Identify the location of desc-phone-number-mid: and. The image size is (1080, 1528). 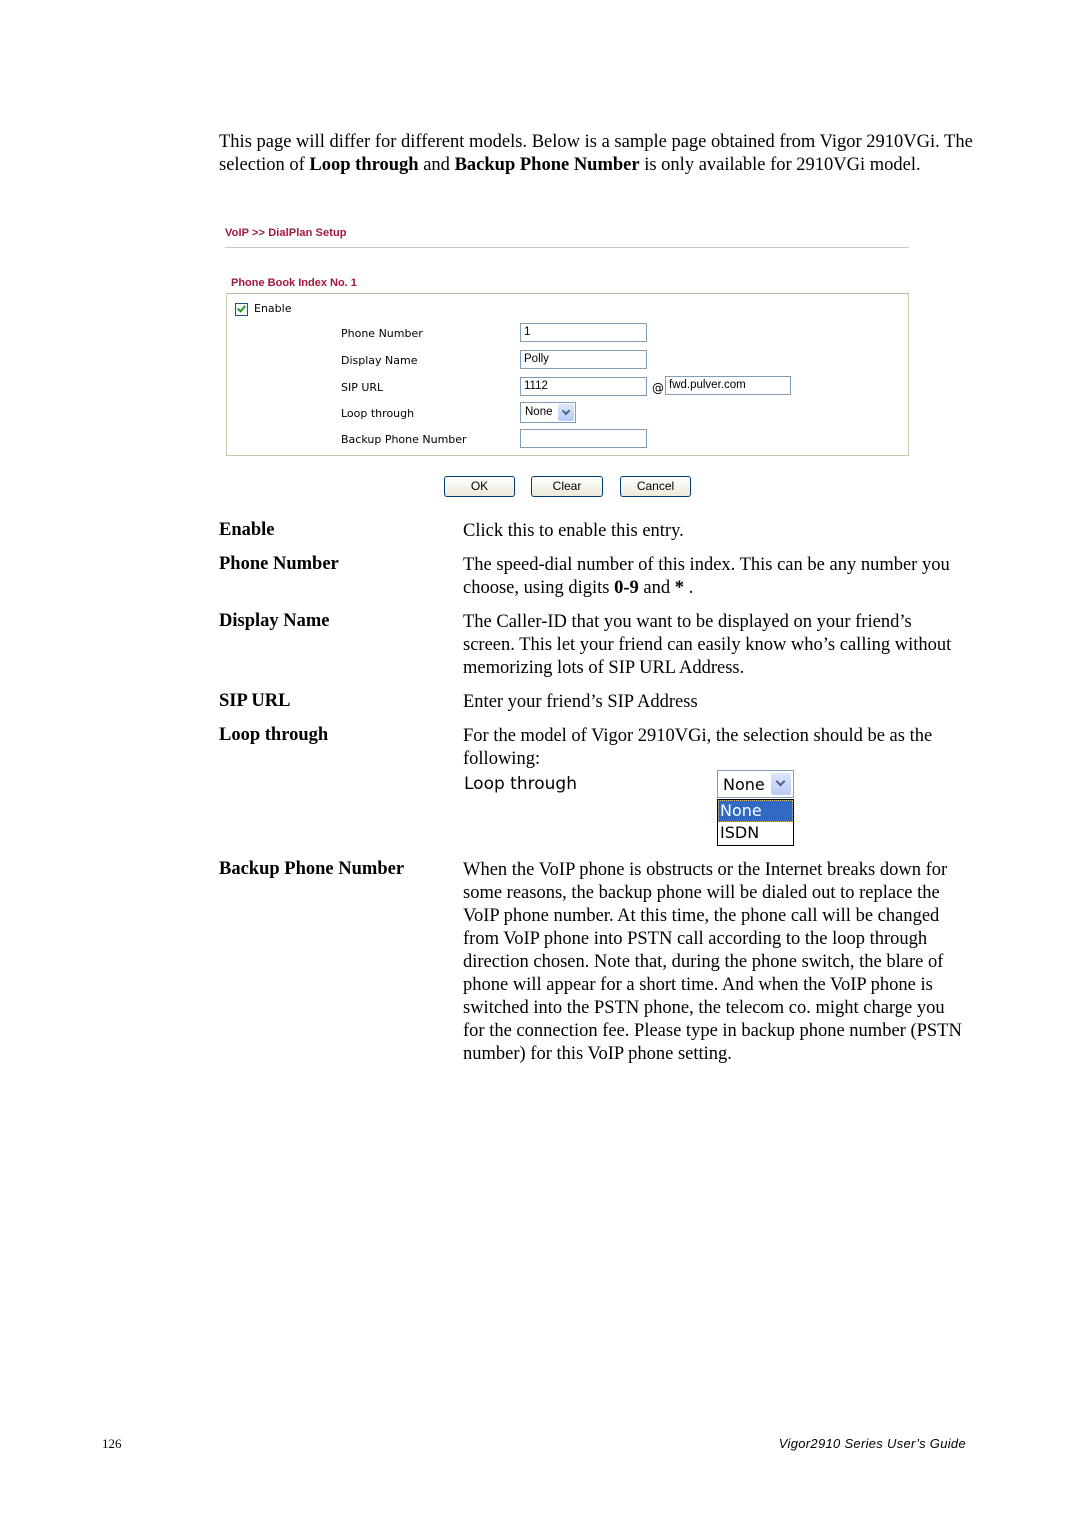
(656, 588).